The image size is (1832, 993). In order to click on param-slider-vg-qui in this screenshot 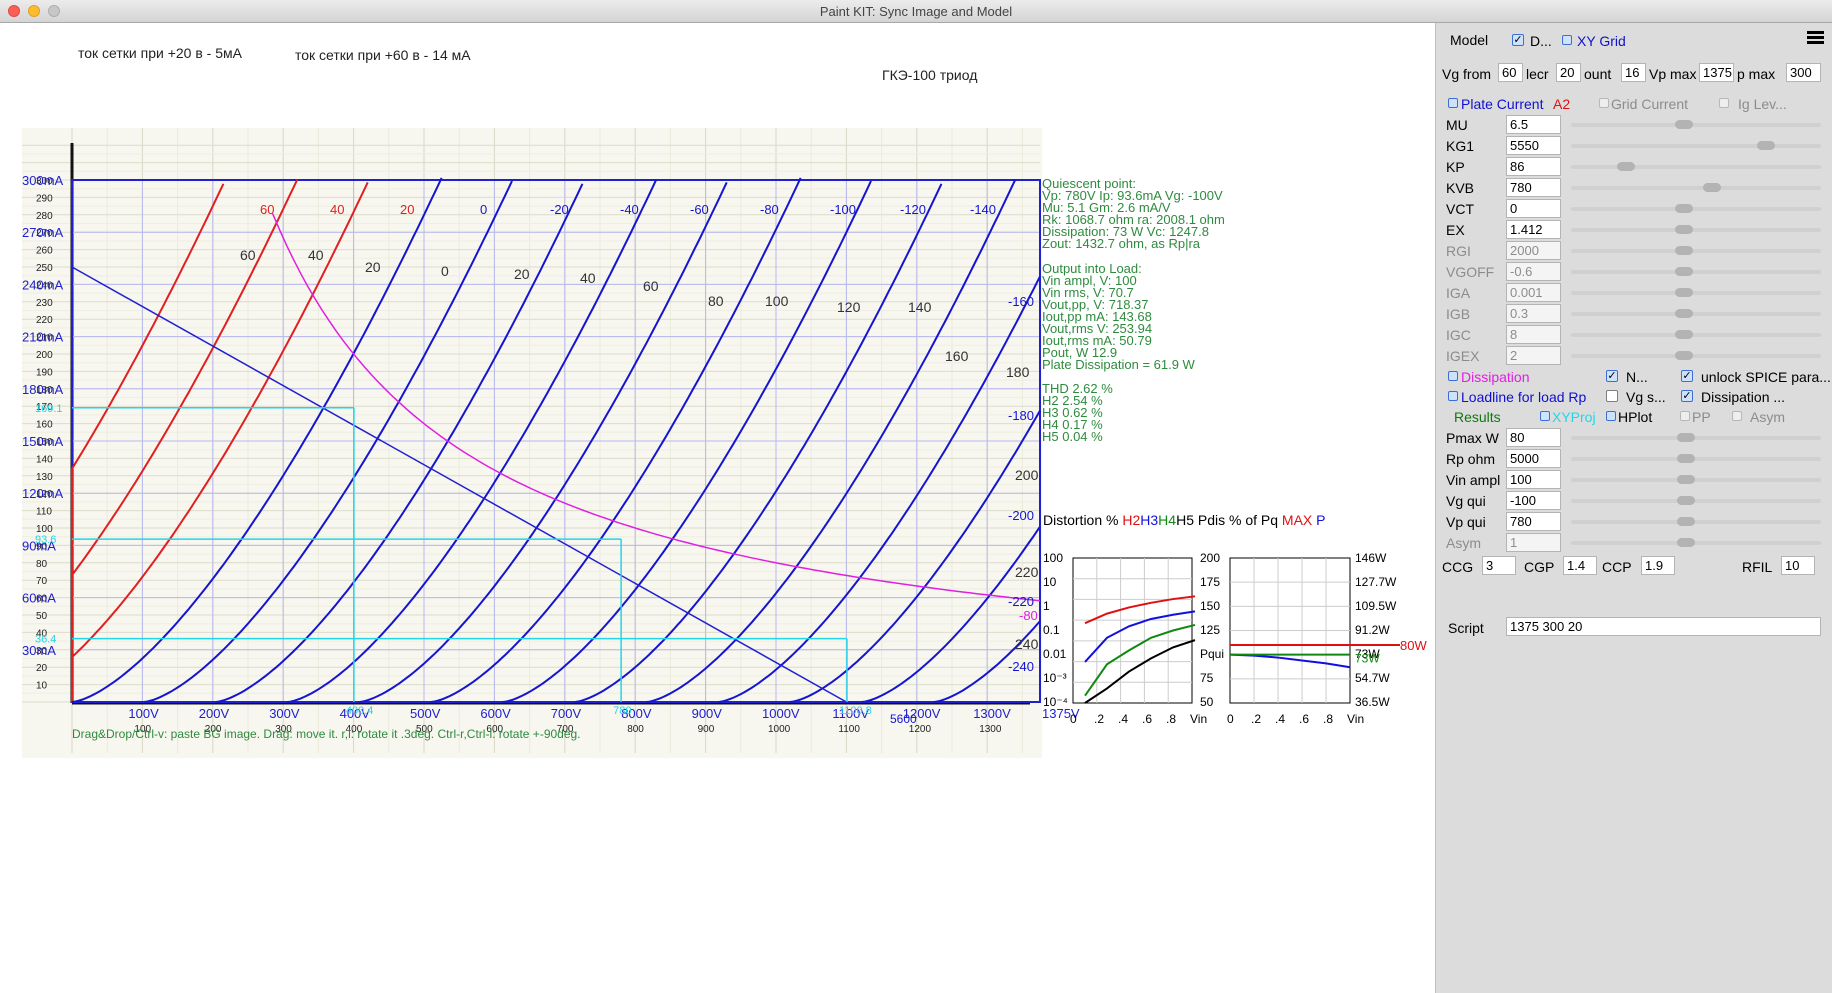, I will do `click(1696, 500)`.